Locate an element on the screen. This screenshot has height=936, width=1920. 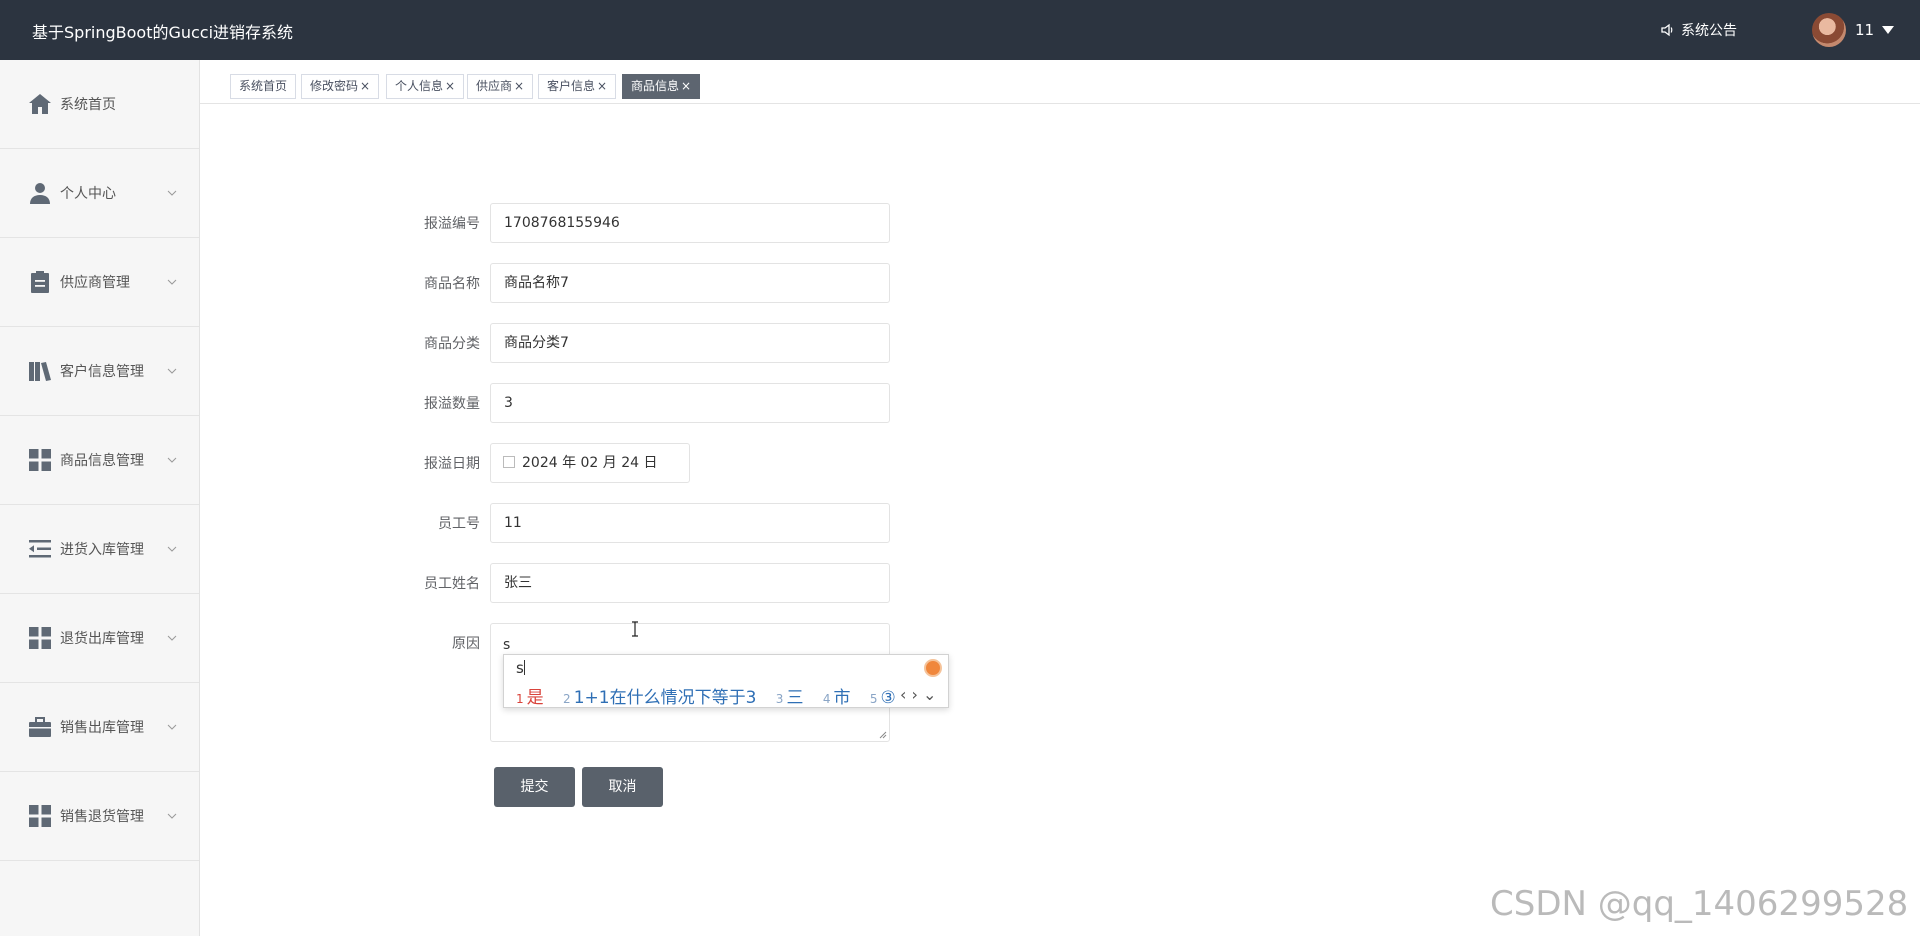
sidebar-item-return-out: 退货出库管理 is located at coordinates (99, 638).